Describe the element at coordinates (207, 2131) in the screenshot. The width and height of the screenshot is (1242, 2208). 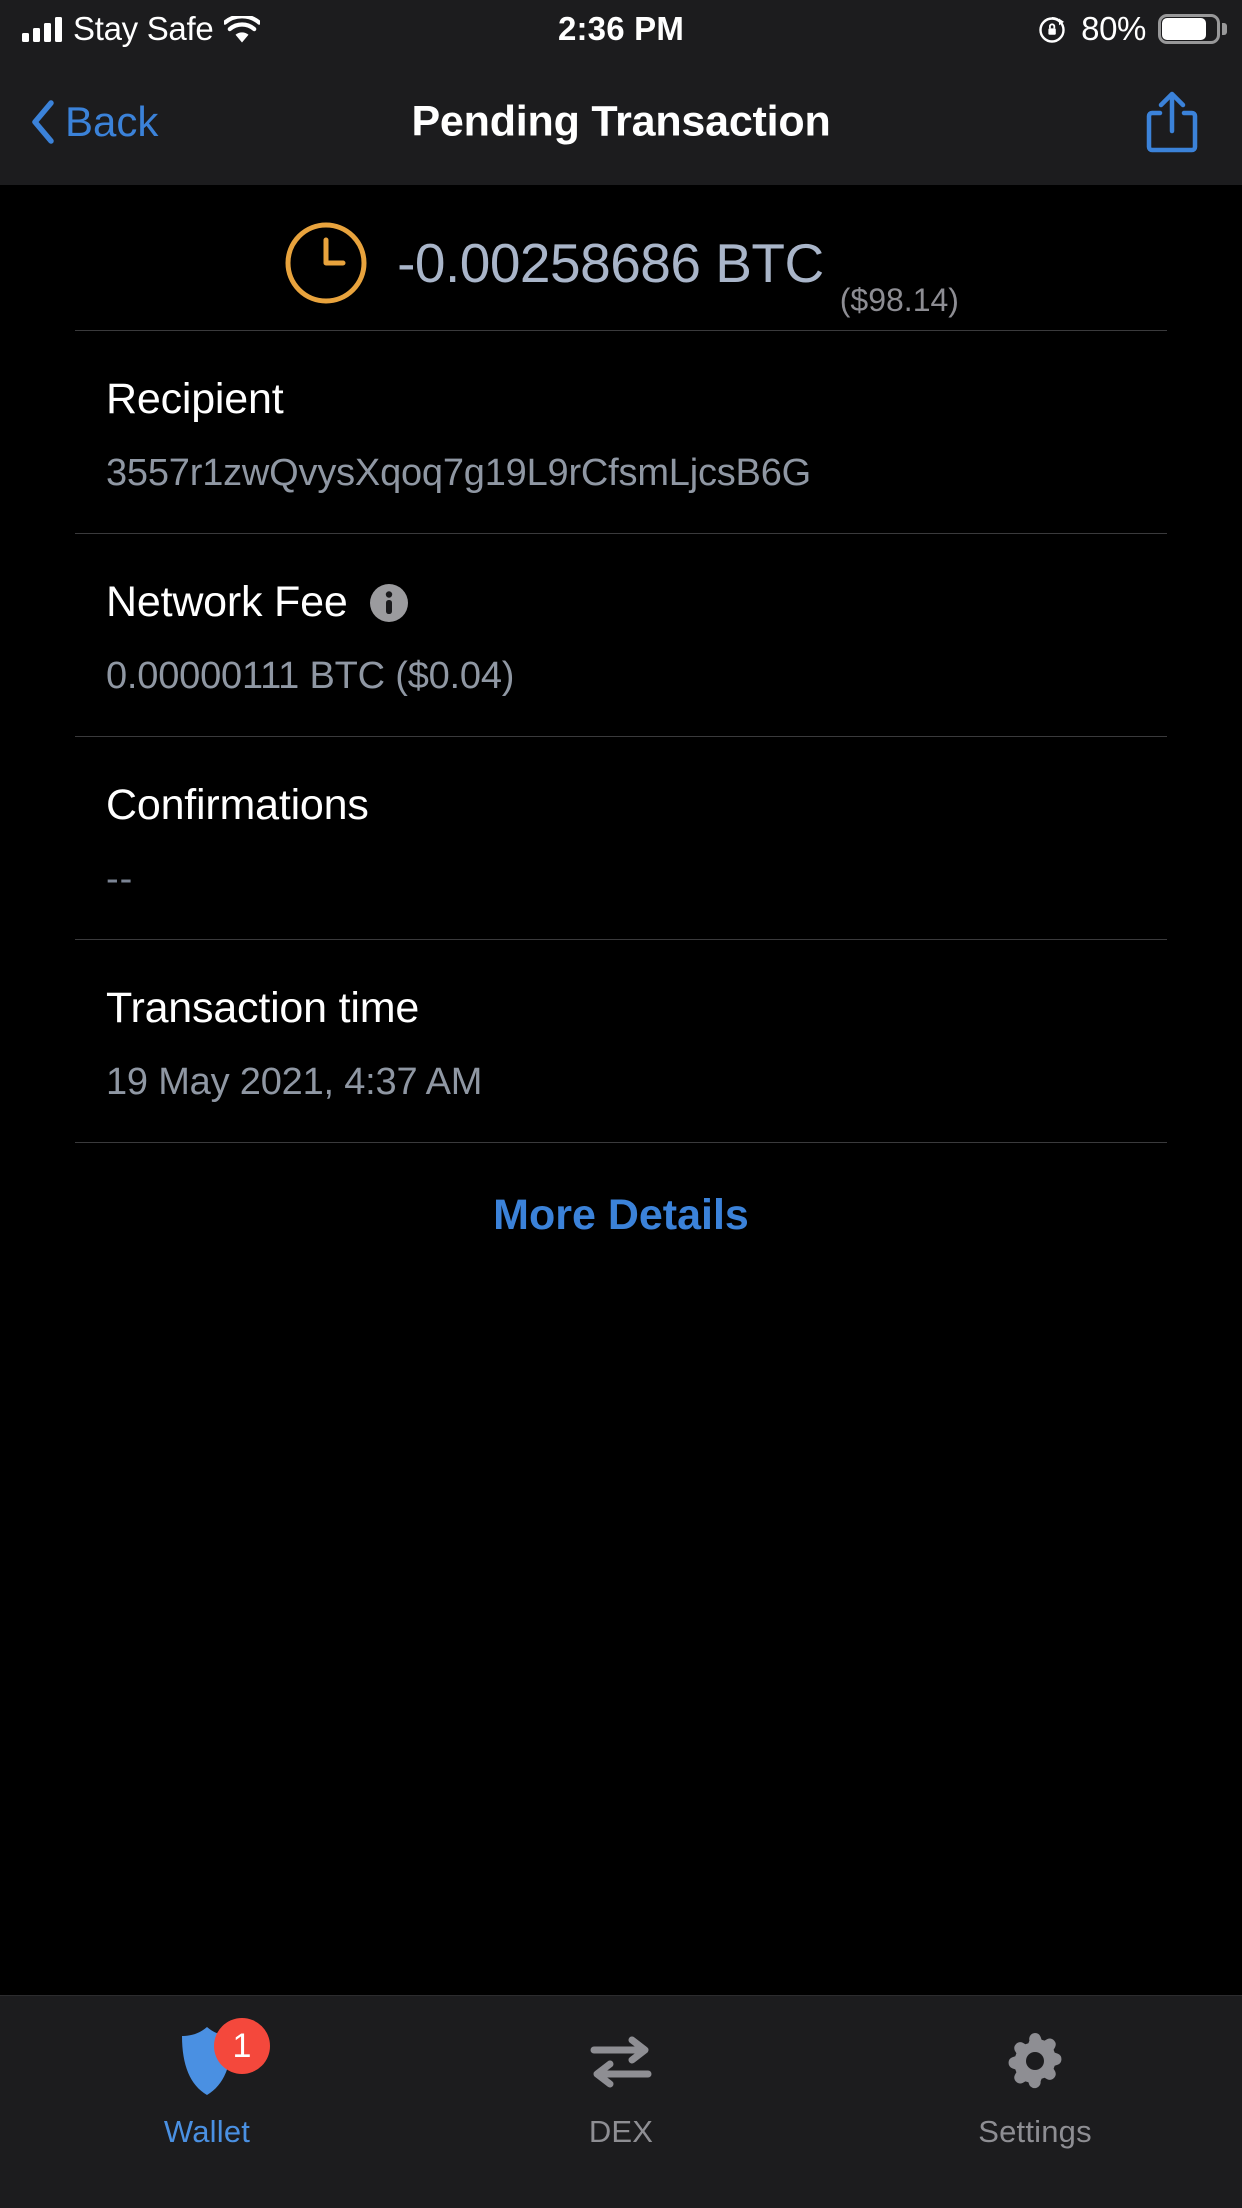
I see `tab-label-wallet: Wallet` at that location.